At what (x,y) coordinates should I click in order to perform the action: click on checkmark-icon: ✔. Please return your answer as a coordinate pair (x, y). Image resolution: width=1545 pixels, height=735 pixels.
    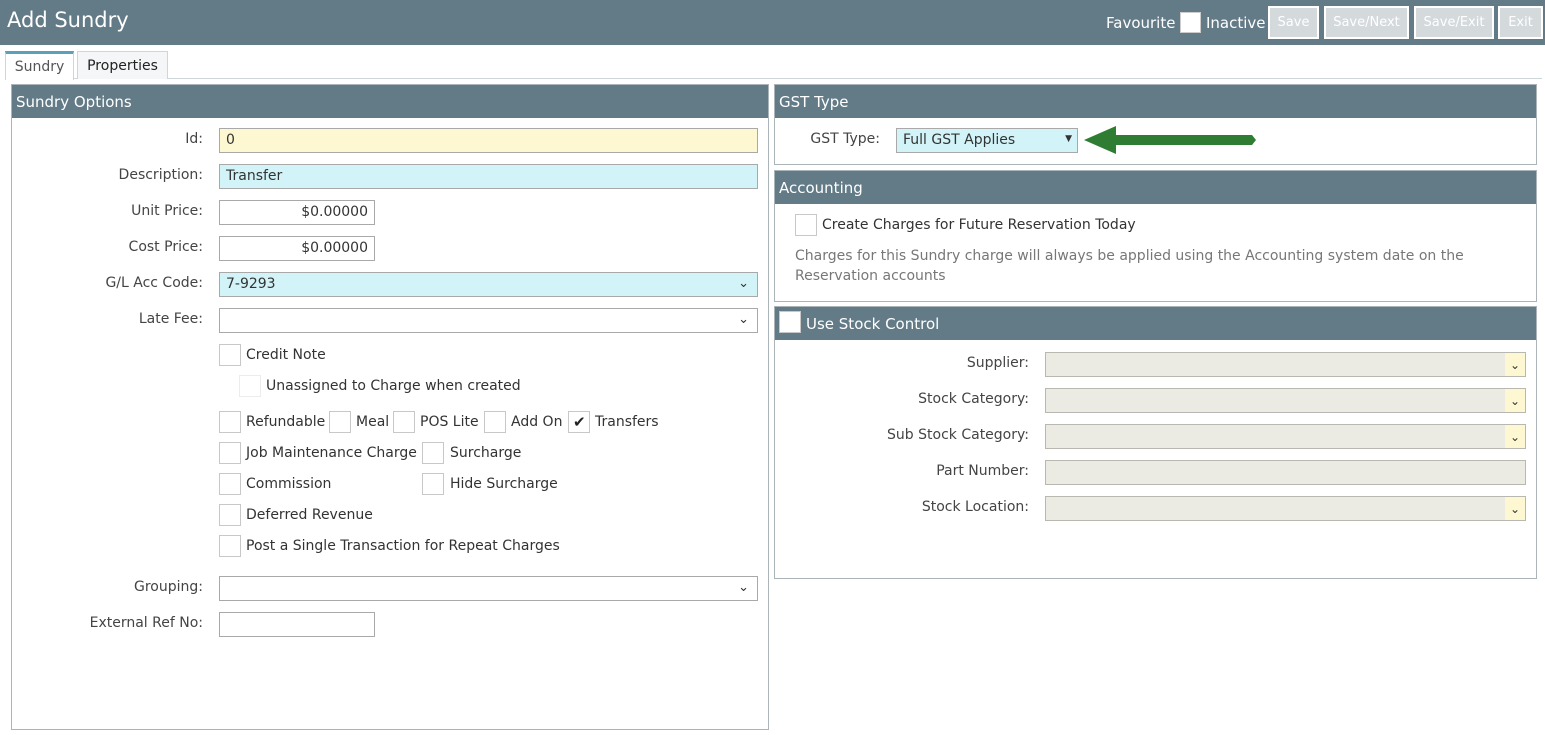
    Looking at the image, I should click on (579, 422).